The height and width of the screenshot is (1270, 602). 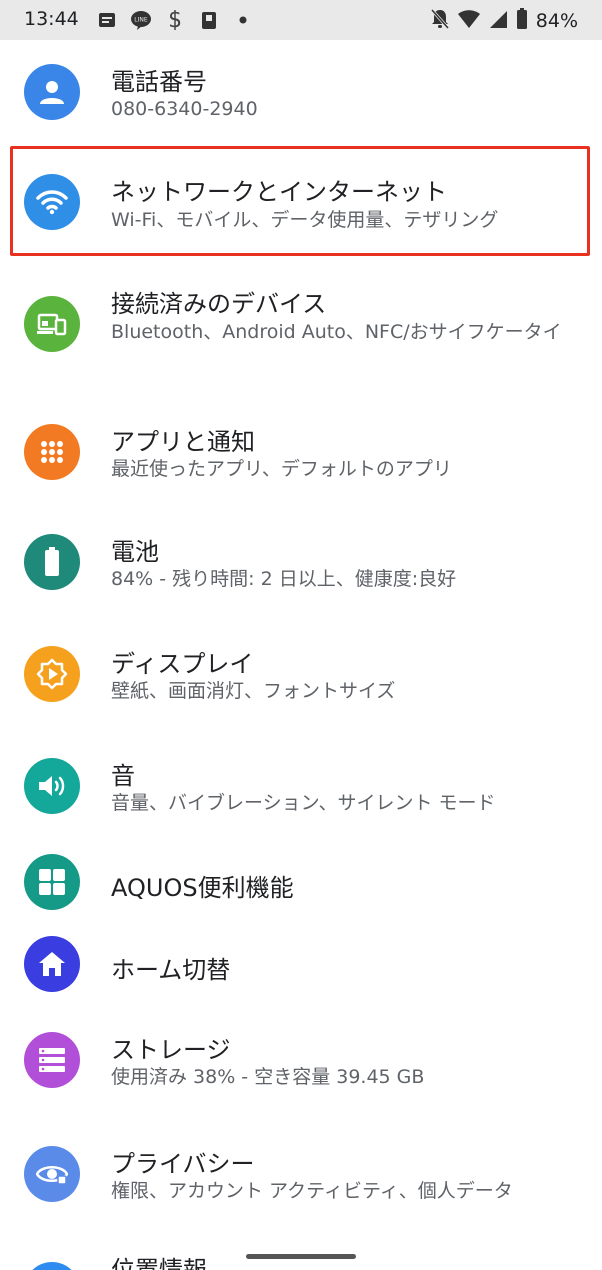 What do you see at coordinates (301, 92) in the screenshot?
I see `setting-phone-number: 電話番号 080-6340-2940` at bounding box center [301, 92].